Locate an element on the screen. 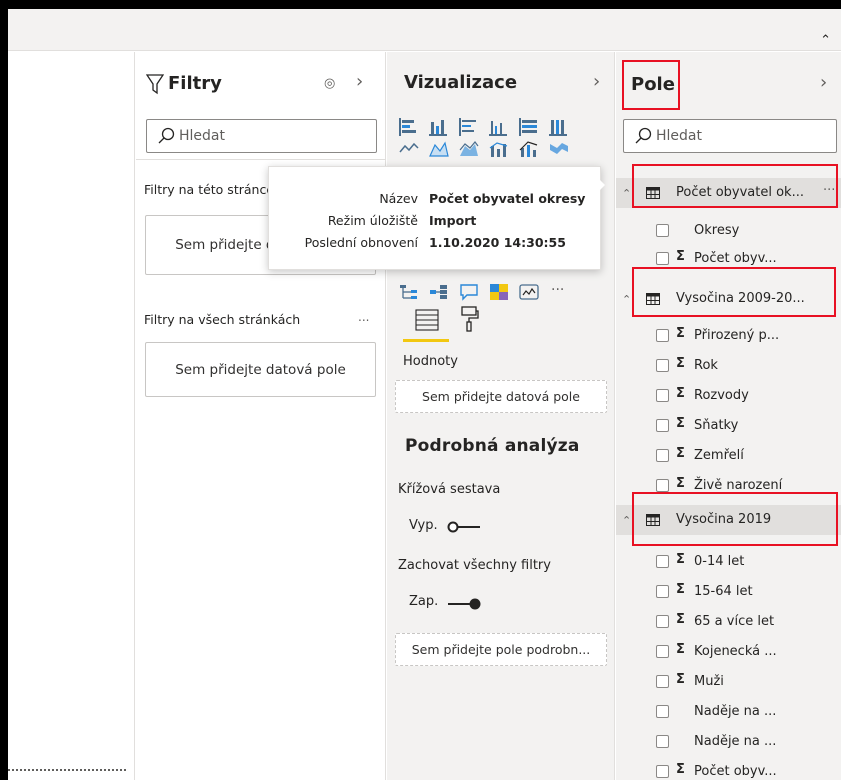  100-percent-bar-chart-icon is located at coordinates (529, 127).